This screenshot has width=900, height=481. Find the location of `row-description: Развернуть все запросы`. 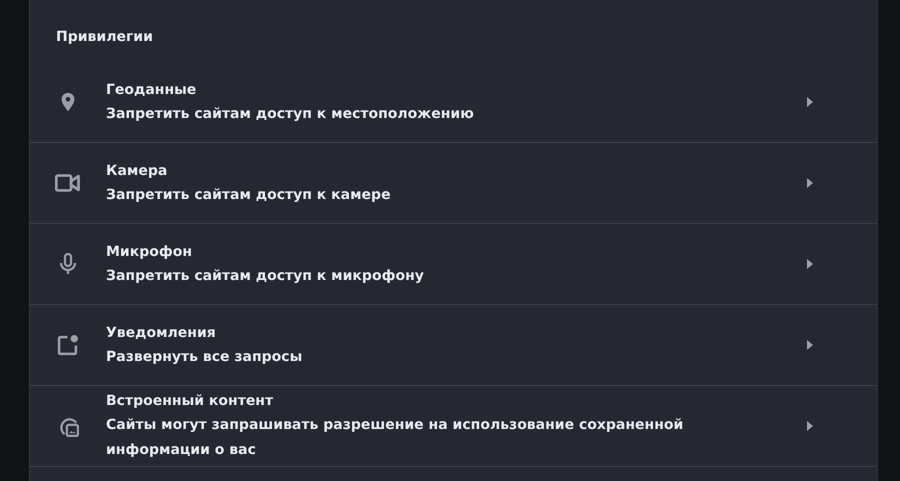

row-description: Развернуть все запросы is located at coordinates (205, 357).